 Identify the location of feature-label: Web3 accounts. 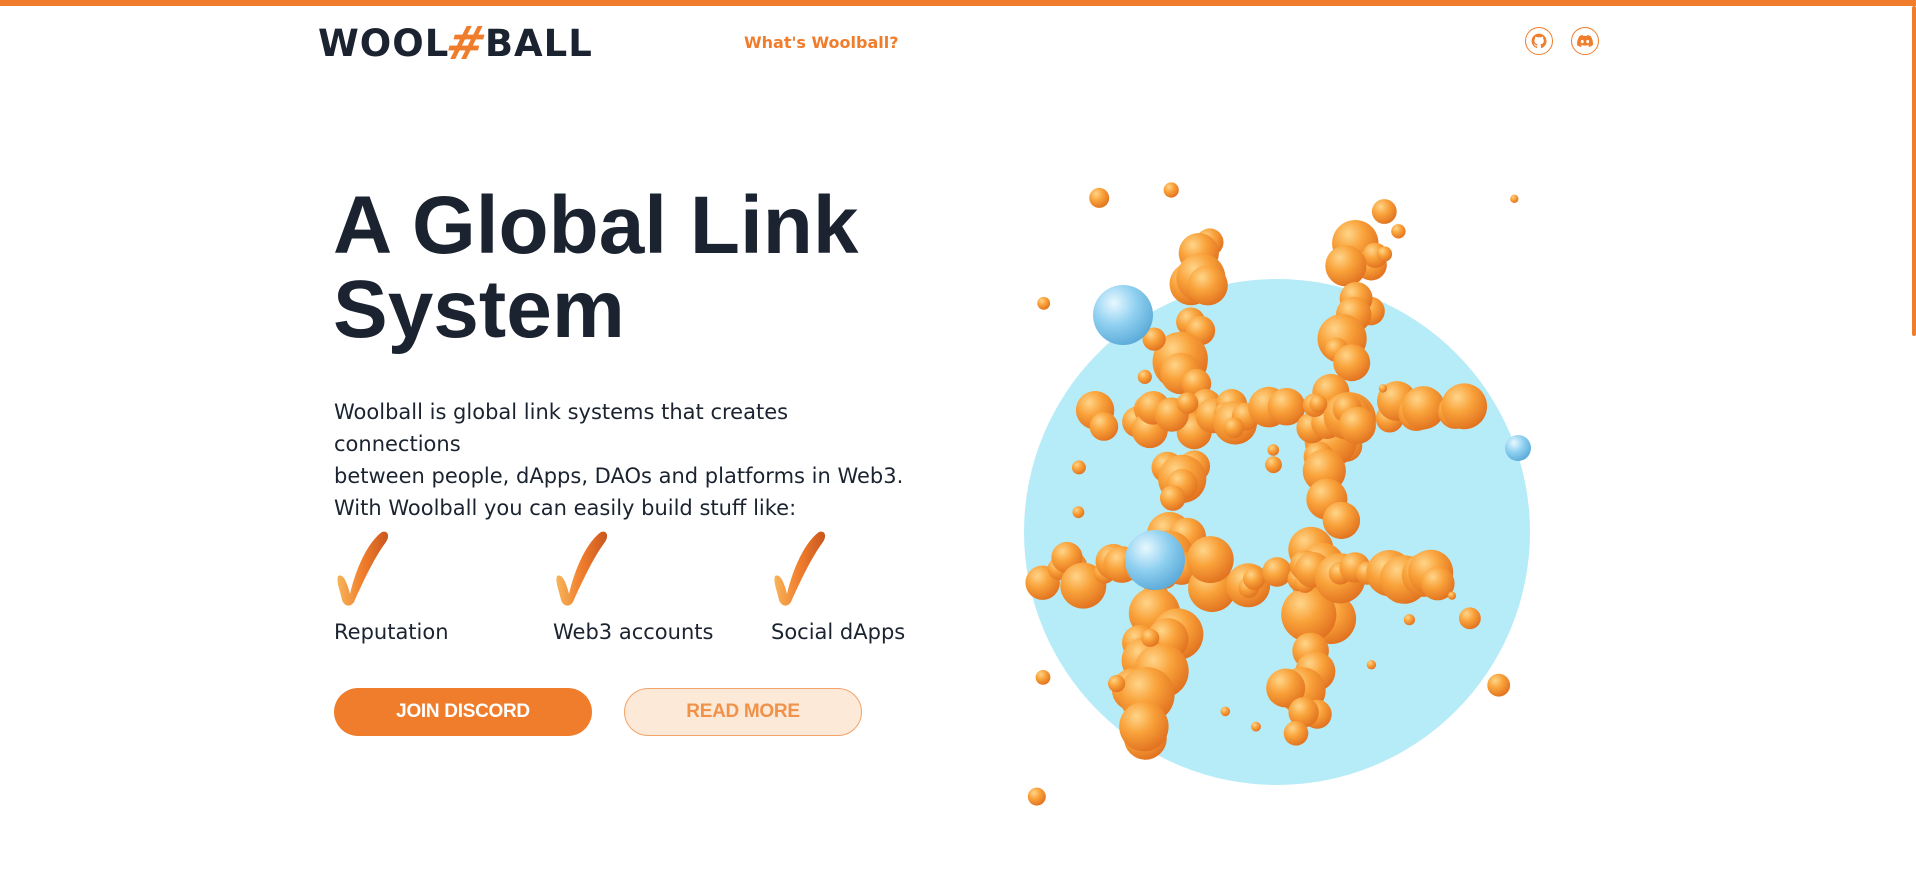
(633, 632).